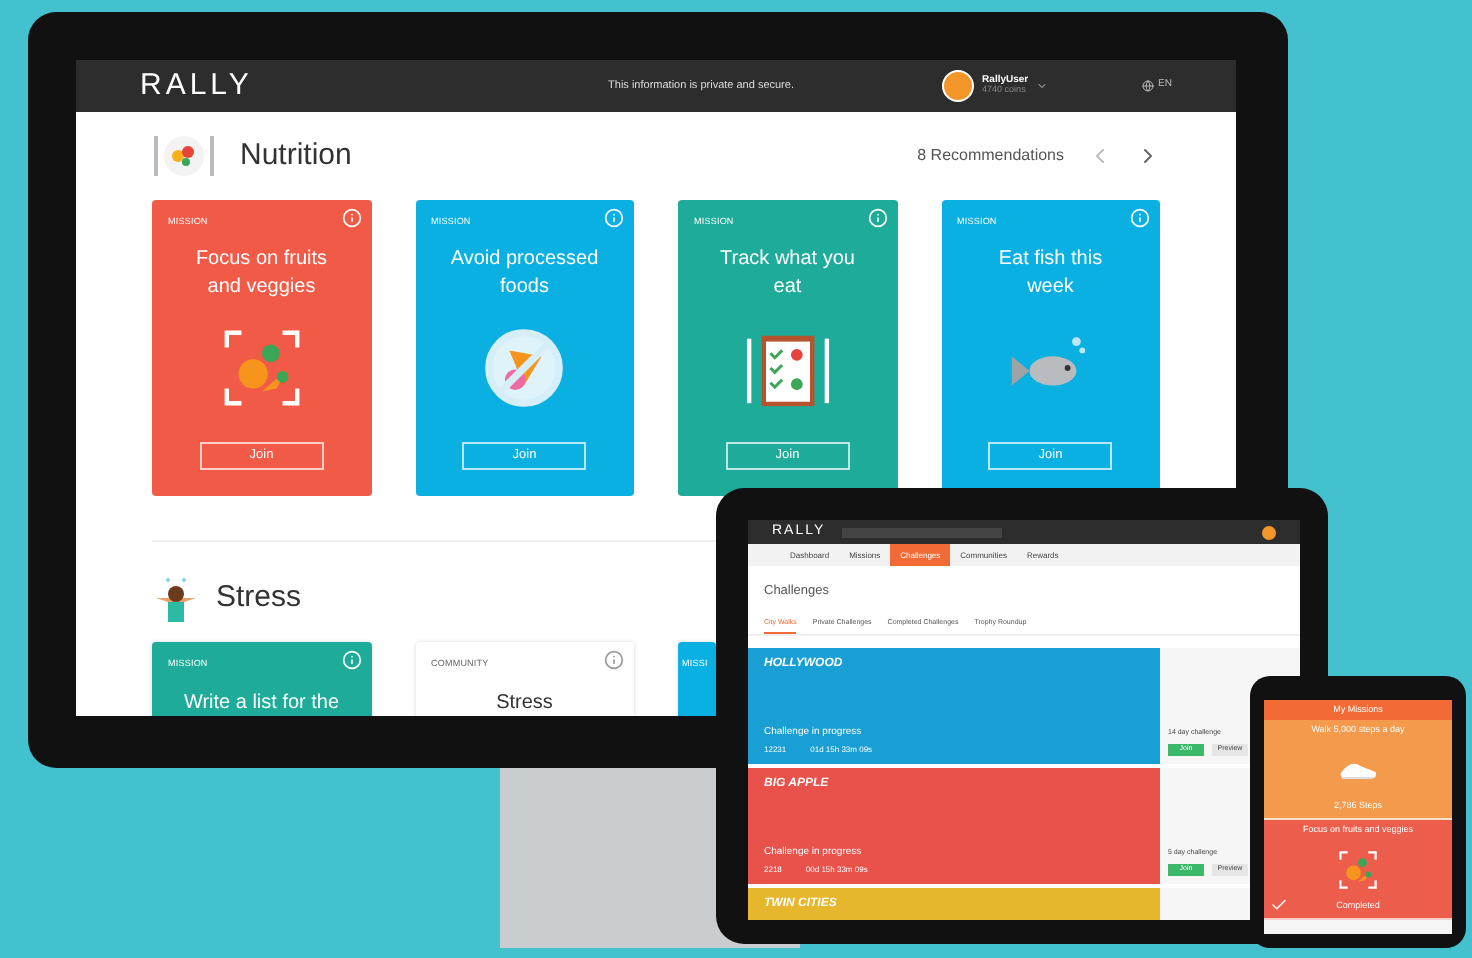 Image resolution: width=1472 pixels, height=958 pixels. What do you see at coordinates (261, 273) in the screenshot?
I see `card-title: Focus on fruits and veggies` at bounding box center [261, 273].